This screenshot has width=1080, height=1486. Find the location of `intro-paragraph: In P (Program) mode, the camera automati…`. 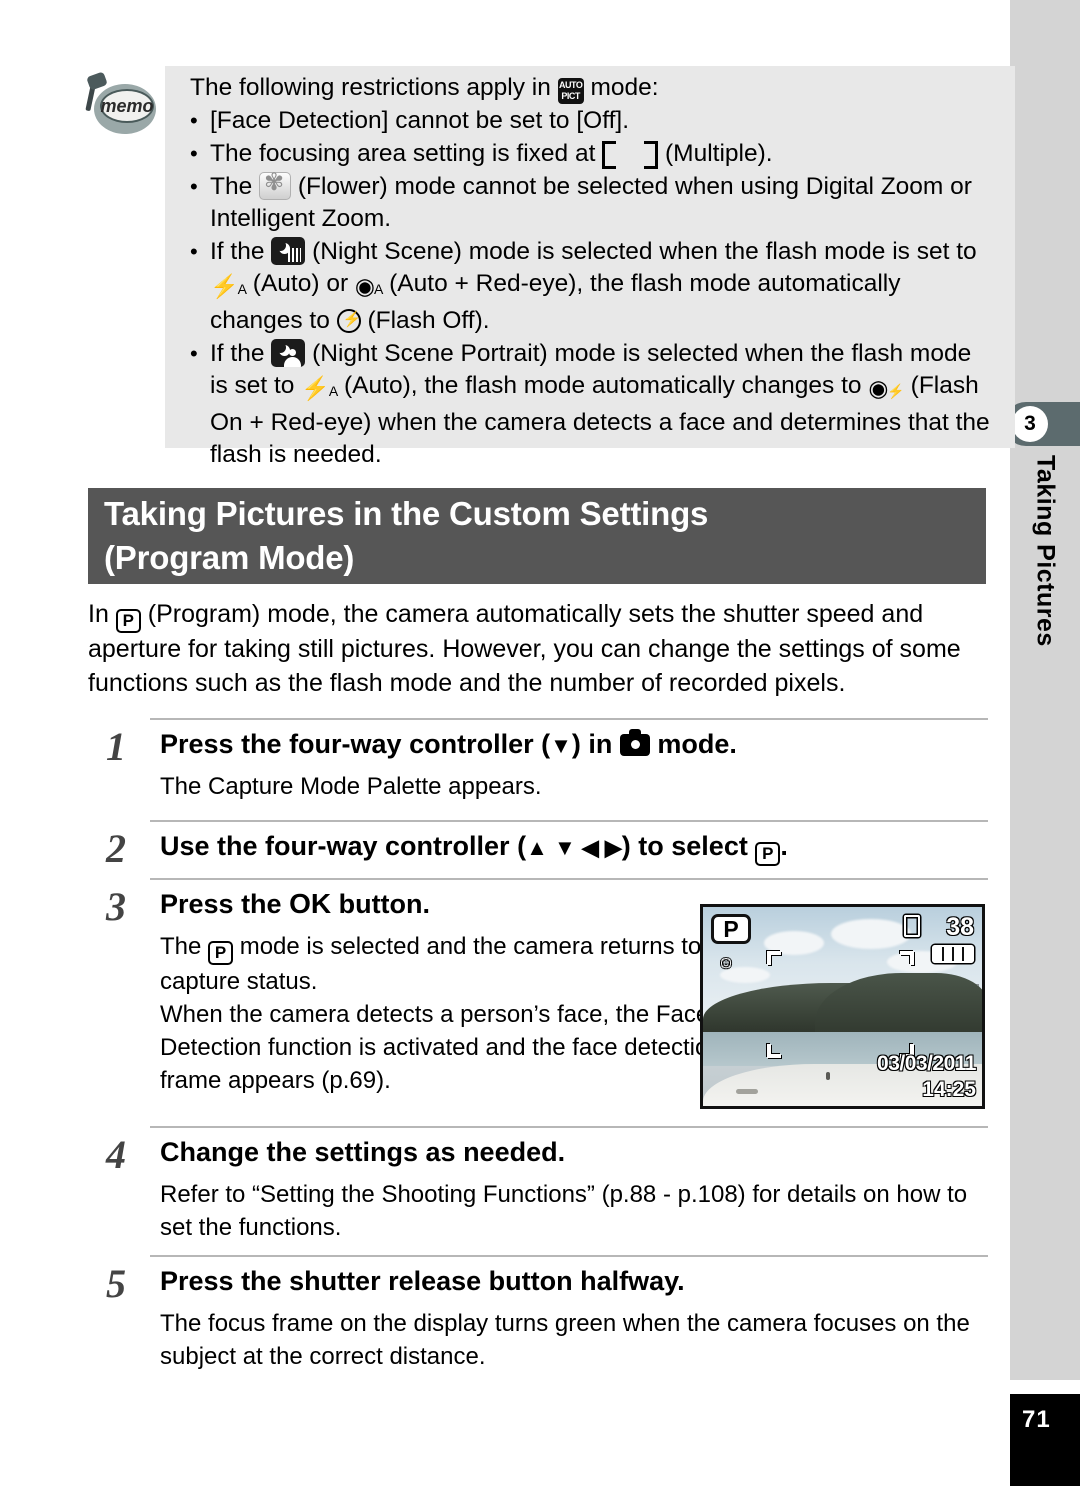

intro-paragraph: In P (Program) mode, the camera automati… is located at coordinates (538, 649).